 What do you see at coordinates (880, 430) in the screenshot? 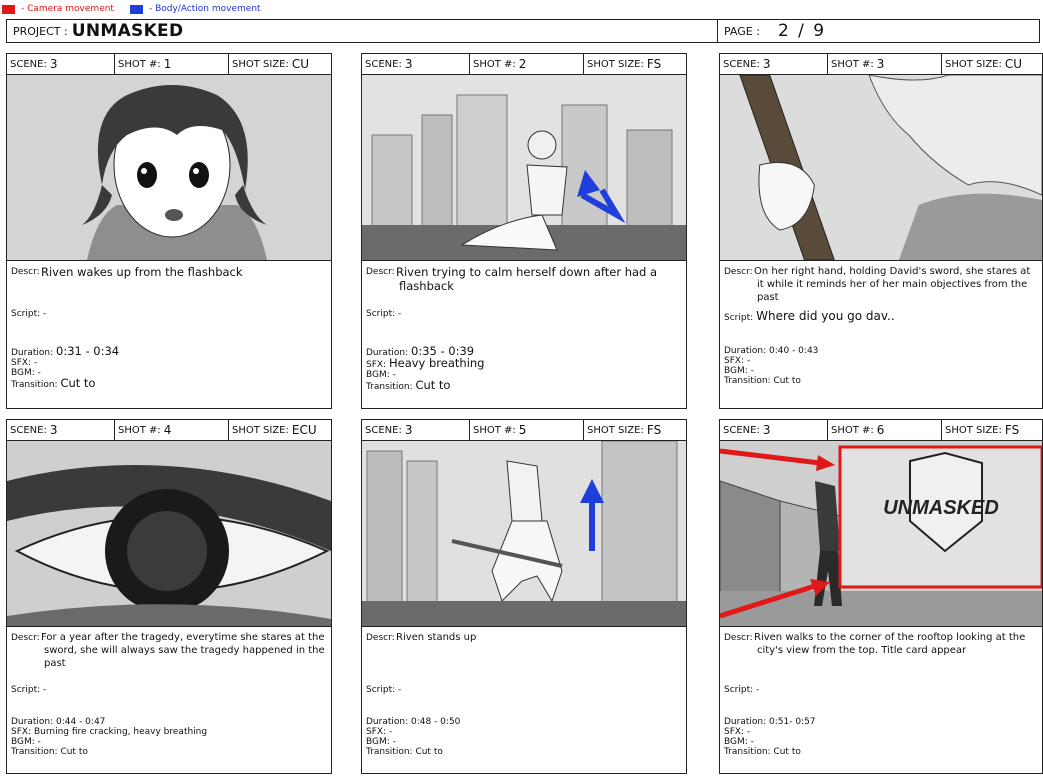
I see `shot-value: 6` at bounding box center [880, 430].